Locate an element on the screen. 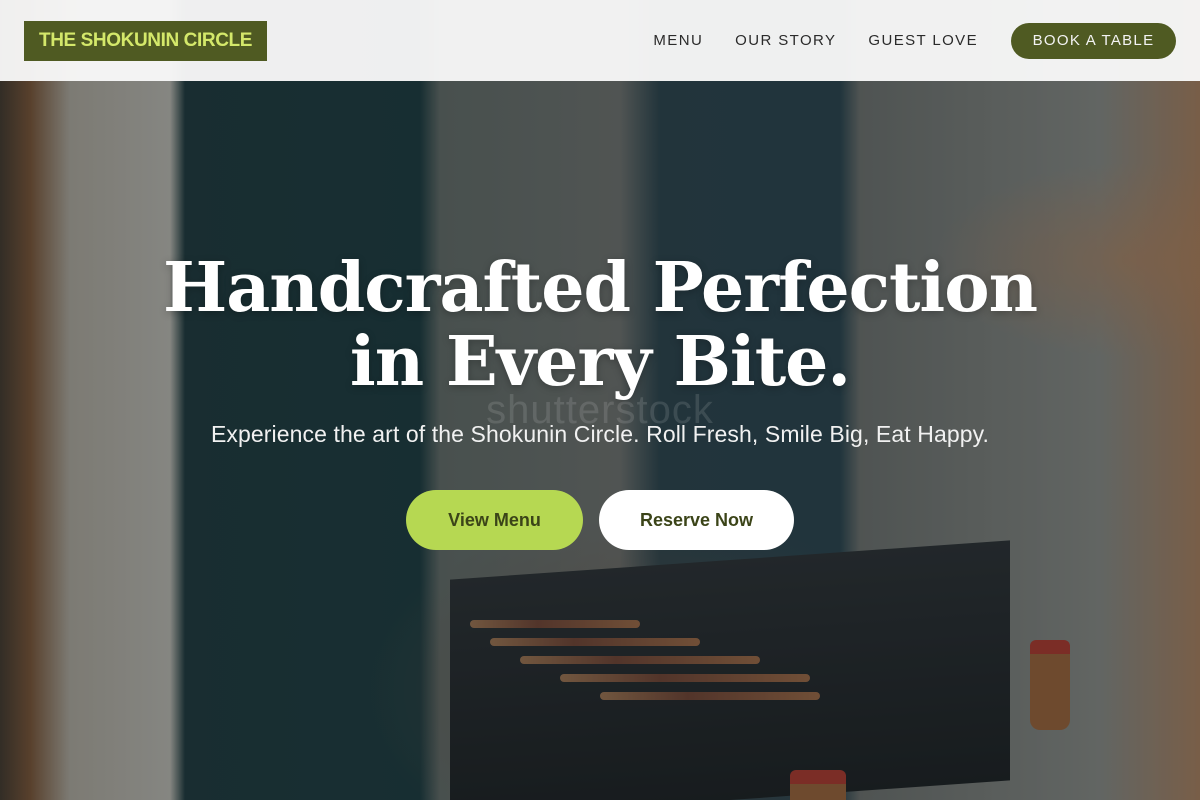 The height and width of the screenshot is (800, 1200). brand-logo: THE SHOKUNIN CIRCLE is located at coordinates (145, 40).